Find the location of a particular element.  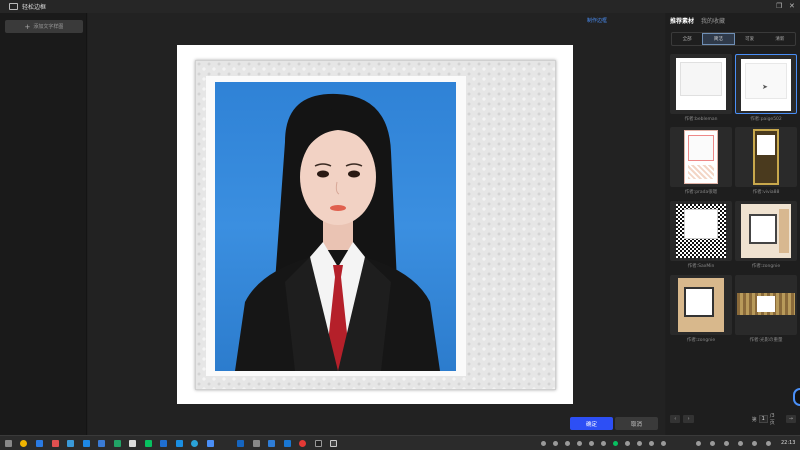

left-panel: + 添加文字样图 is located at coordinates (43, 224).